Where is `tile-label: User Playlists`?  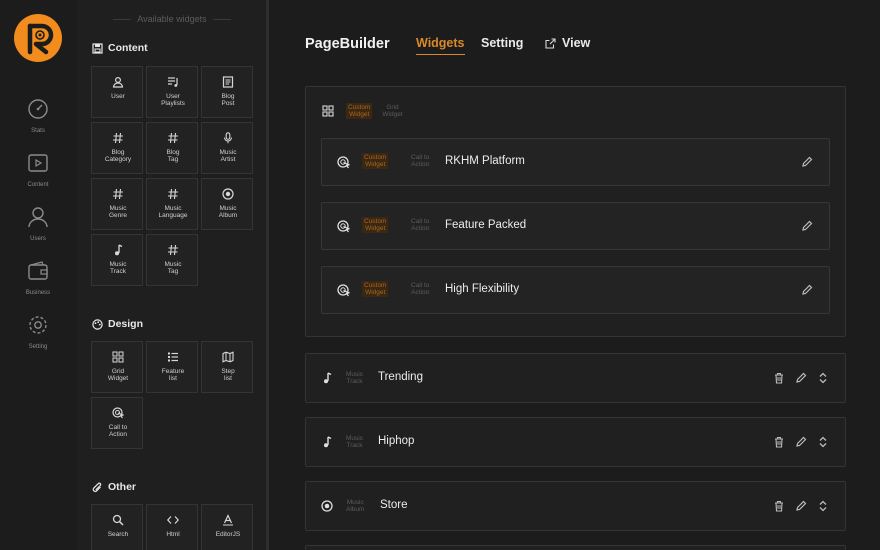 tile-label: User Playlists is located at coordinates (173, 100).